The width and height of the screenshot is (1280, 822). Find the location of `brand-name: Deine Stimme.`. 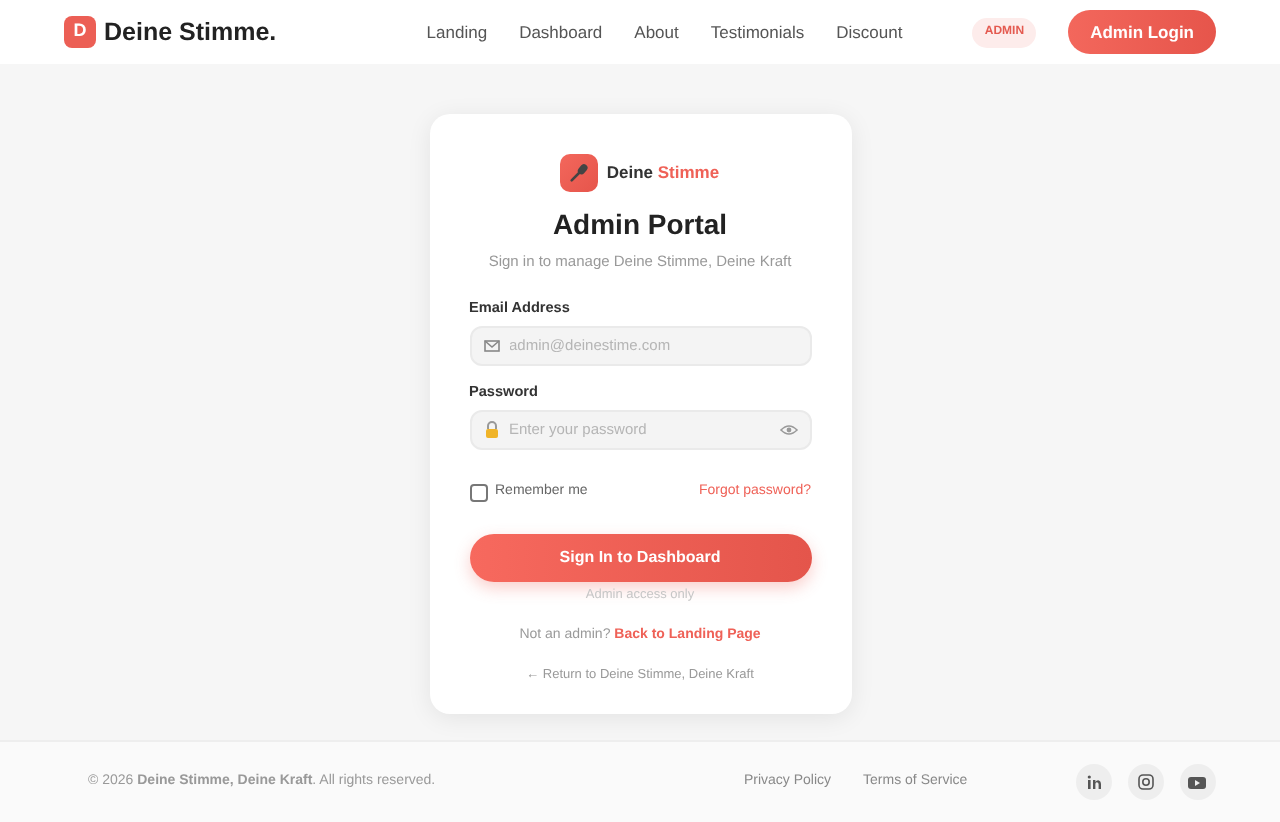

brand-name: Deine Stimme. is located at coordinates (190, 32).